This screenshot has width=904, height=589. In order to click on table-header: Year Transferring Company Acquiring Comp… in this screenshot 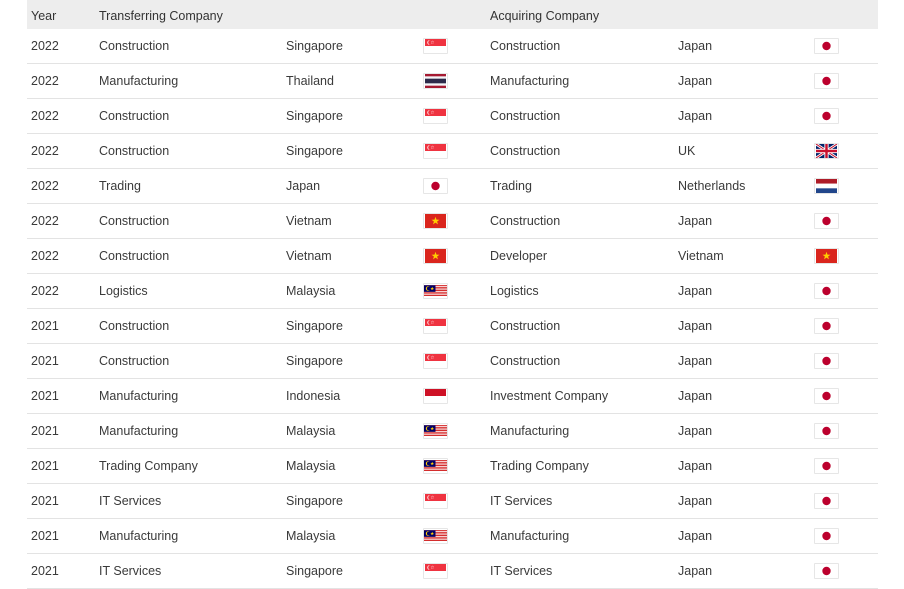, I will do `click(452, 14)`.